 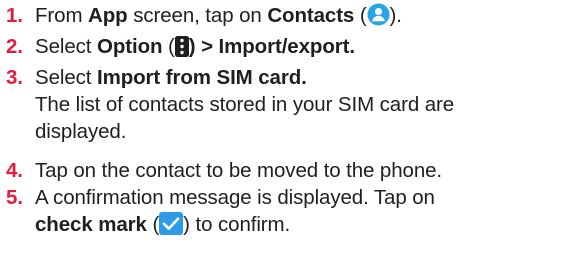 I want to click on step-text-part: ) to confirm., so click(x=237, y=224).